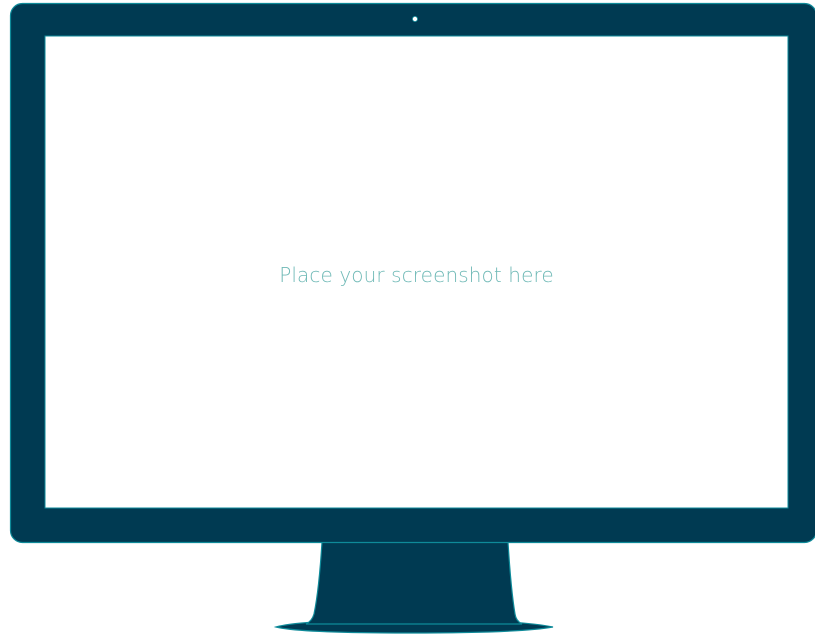 This screenshot has width=815, height=634. What do you see at coordinates (414, 18) in the screenshot?
I see `webcam-dot-icon` at bounding box center [414, 18].